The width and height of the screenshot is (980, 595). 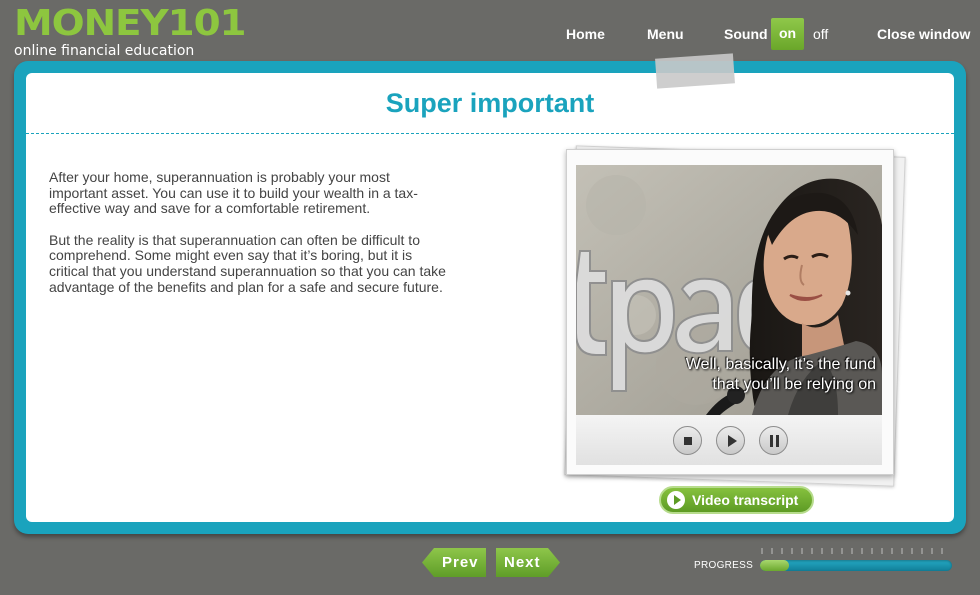 I want to click on play-icon, so click(x=732, y=441).